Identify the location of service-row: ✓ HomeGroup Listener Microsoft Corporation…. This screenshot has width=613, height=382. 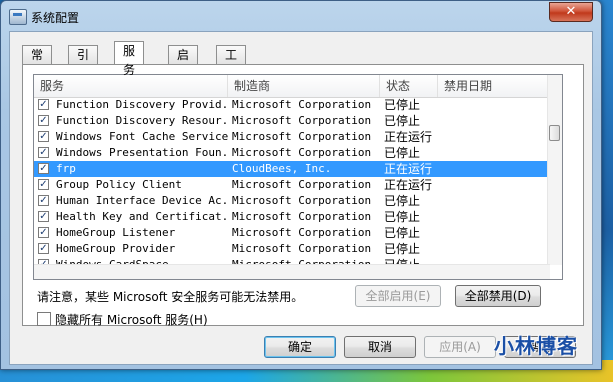
(292, 233).